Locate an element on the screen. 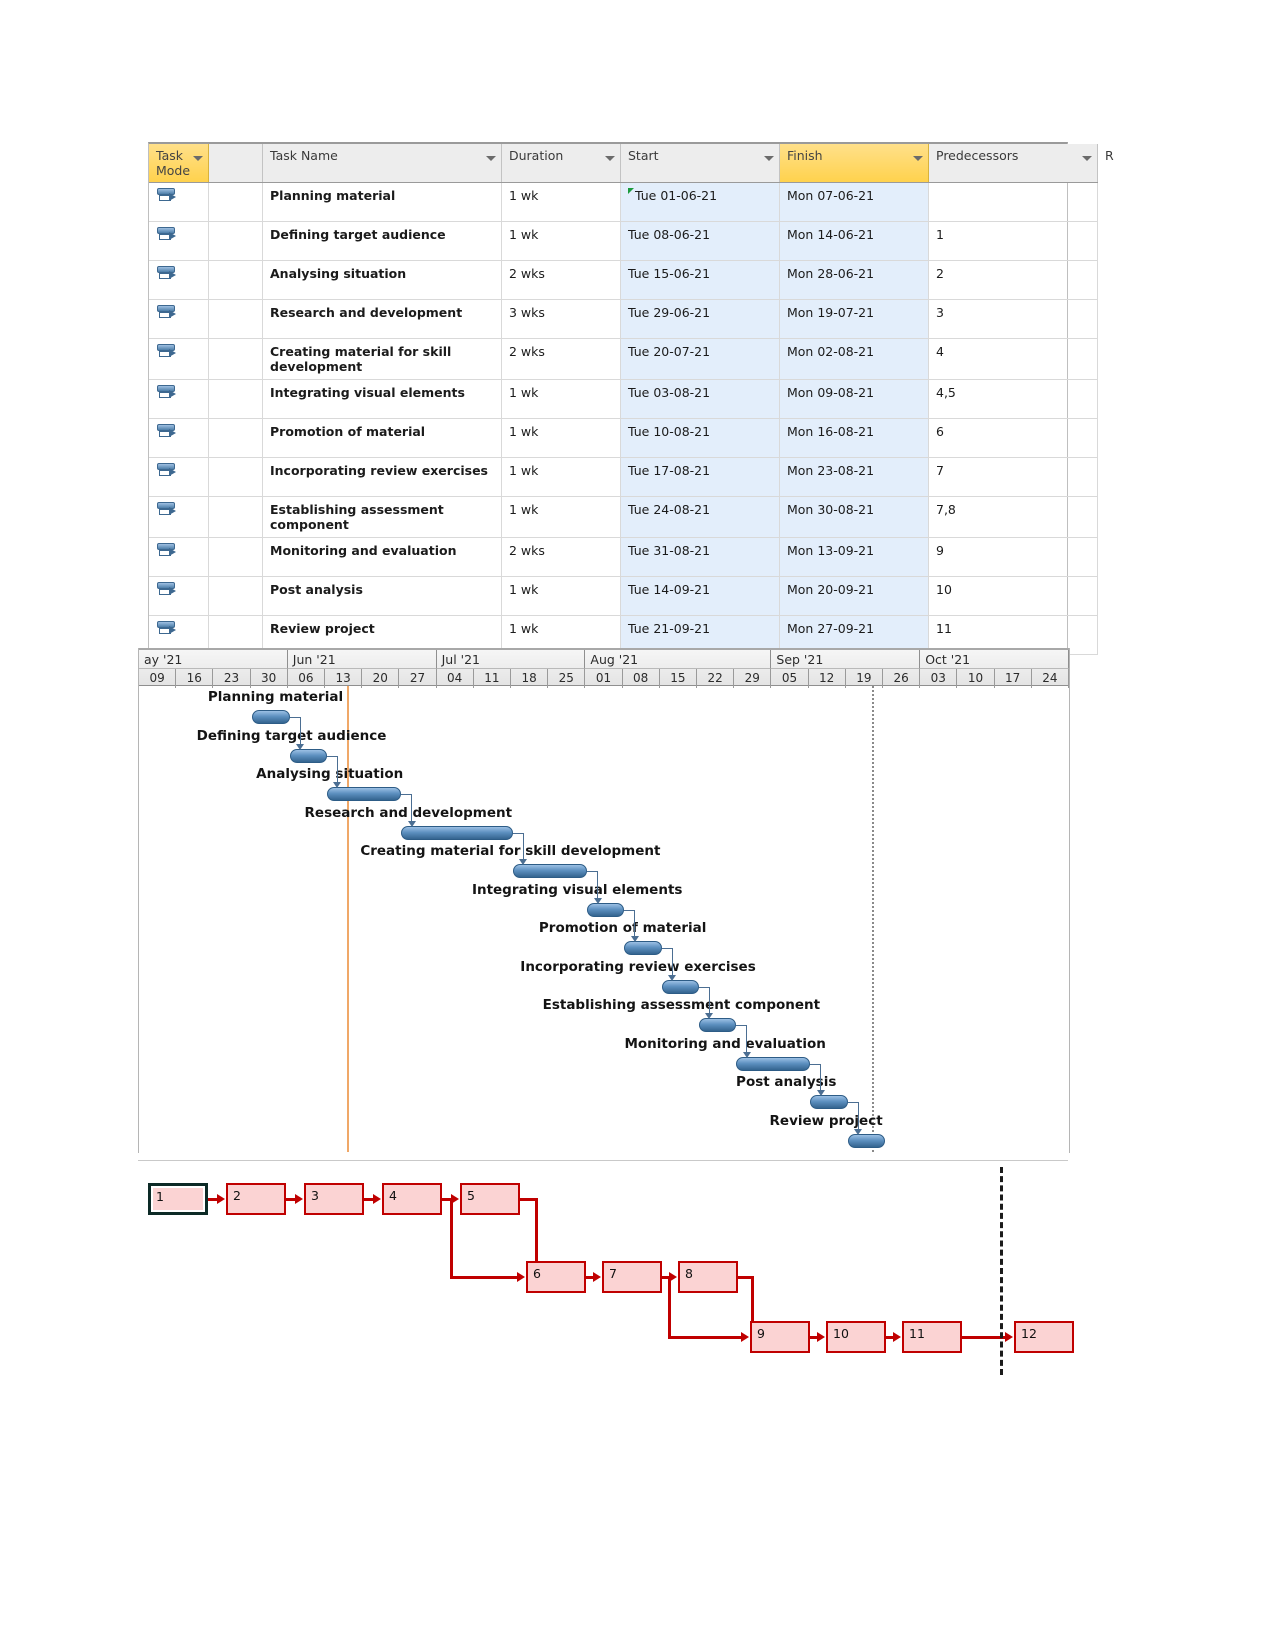 This screenshot has height=1650, width=1275. cell-start-date: Tue 31-08-21 is located at coordinates (700, 557).